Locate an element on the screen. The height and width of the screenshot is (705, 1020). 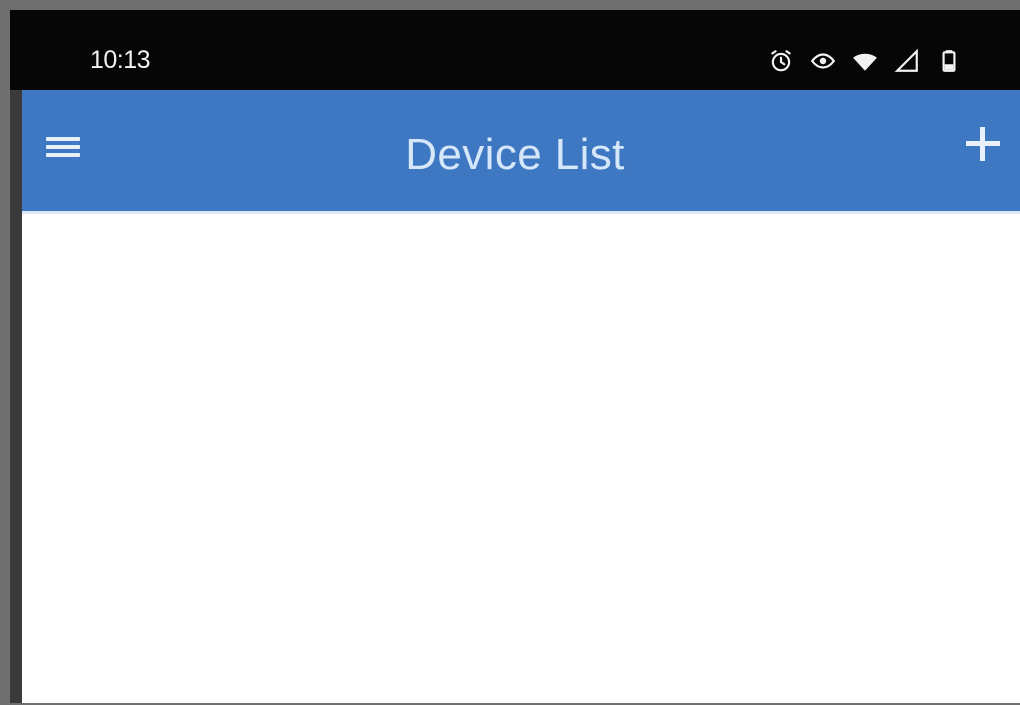
page-title: Device List is located at coordinates (515, 154).